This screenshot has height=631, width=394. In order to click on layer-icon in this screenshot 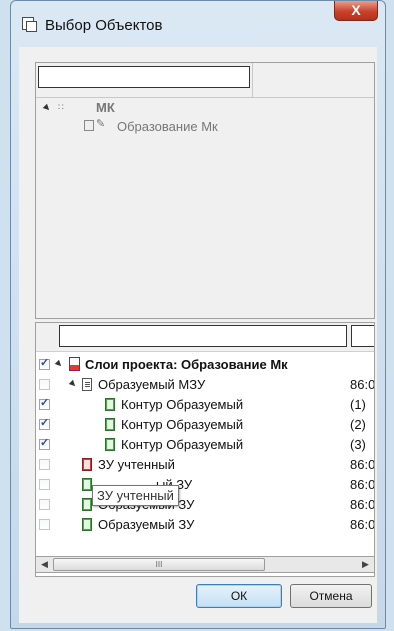, I will do `click(89, 125)`.